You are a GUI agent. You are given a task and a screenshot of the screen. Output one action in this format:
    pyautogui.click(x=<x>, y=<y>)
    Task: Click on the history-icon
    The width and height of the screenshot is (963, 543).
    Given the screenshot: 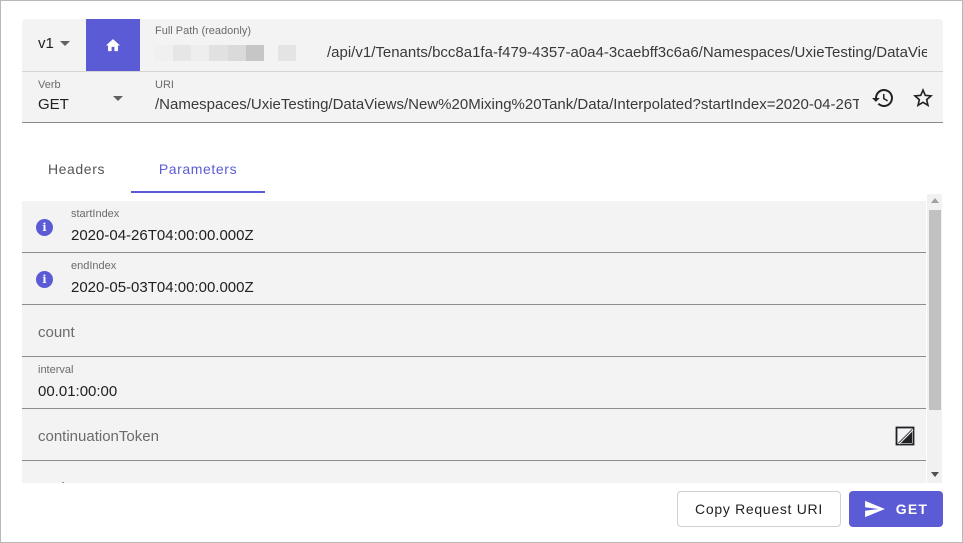 What is the action you would take?
    pyautogui.click(x=882, y=98)
    